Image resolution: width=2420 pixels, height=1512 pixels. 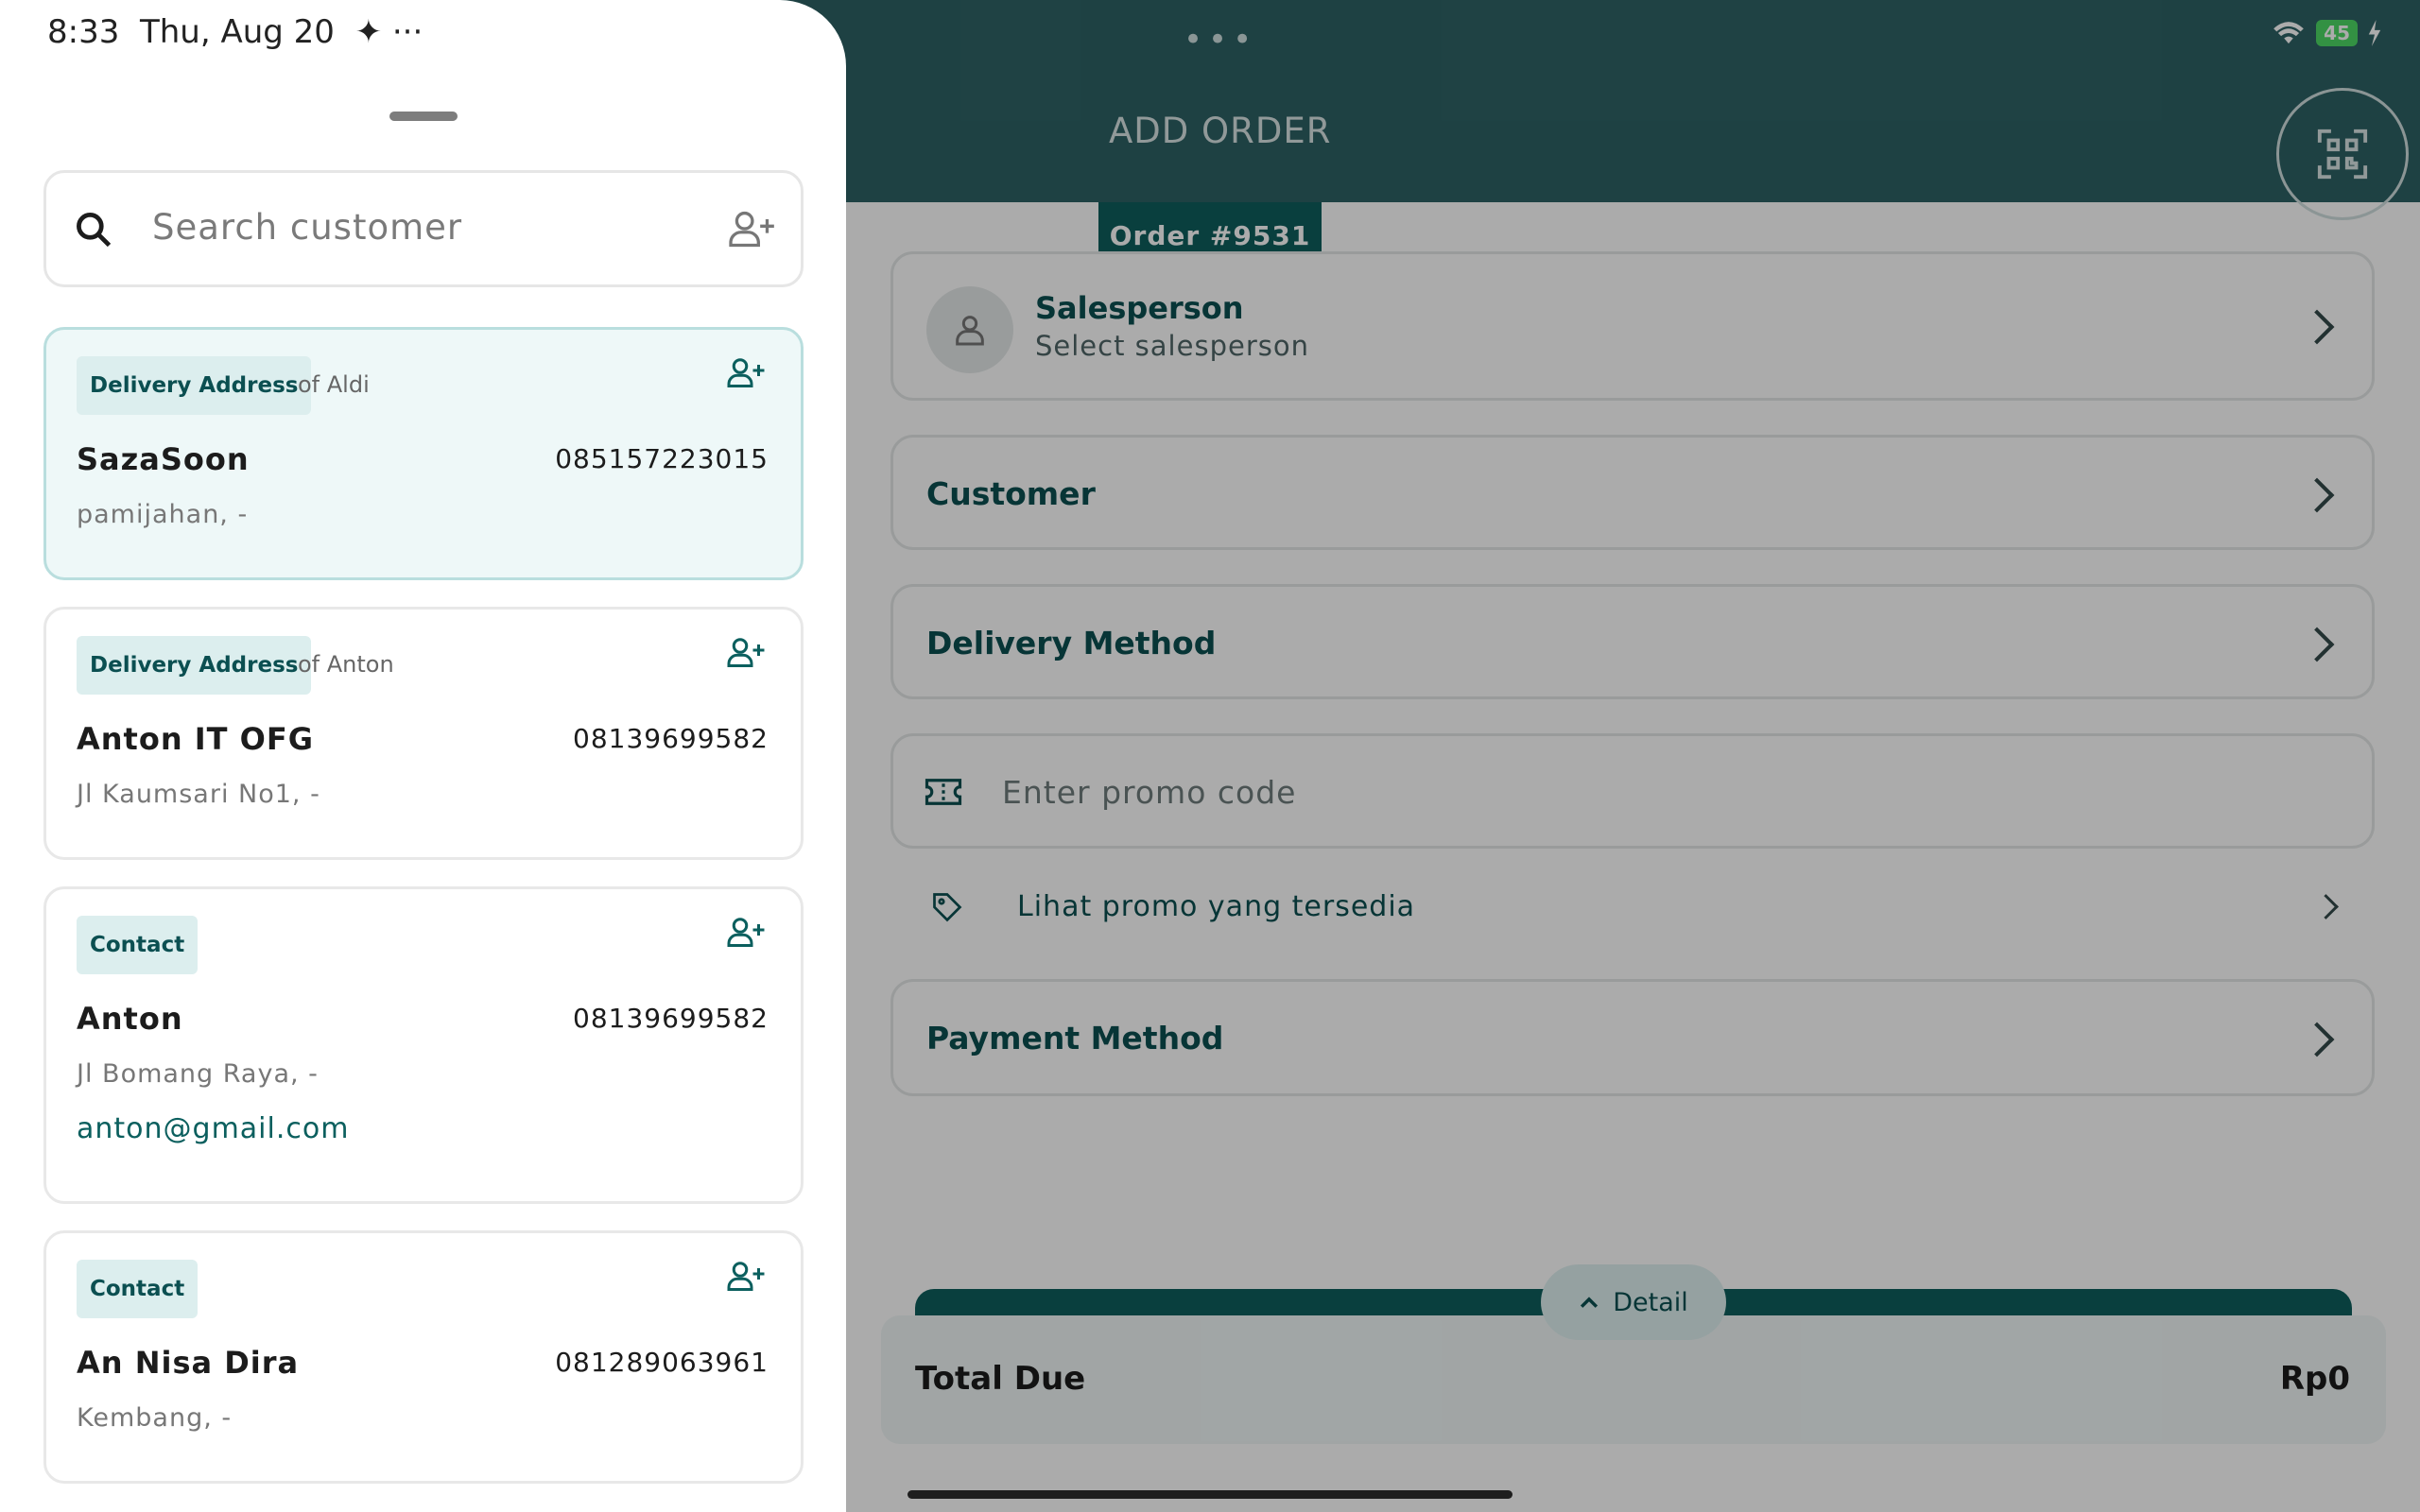 What do you see at coordinates (346, 664) in the screenshot?
I see `owner-label: of Anton` at bounding box center [346, 664].